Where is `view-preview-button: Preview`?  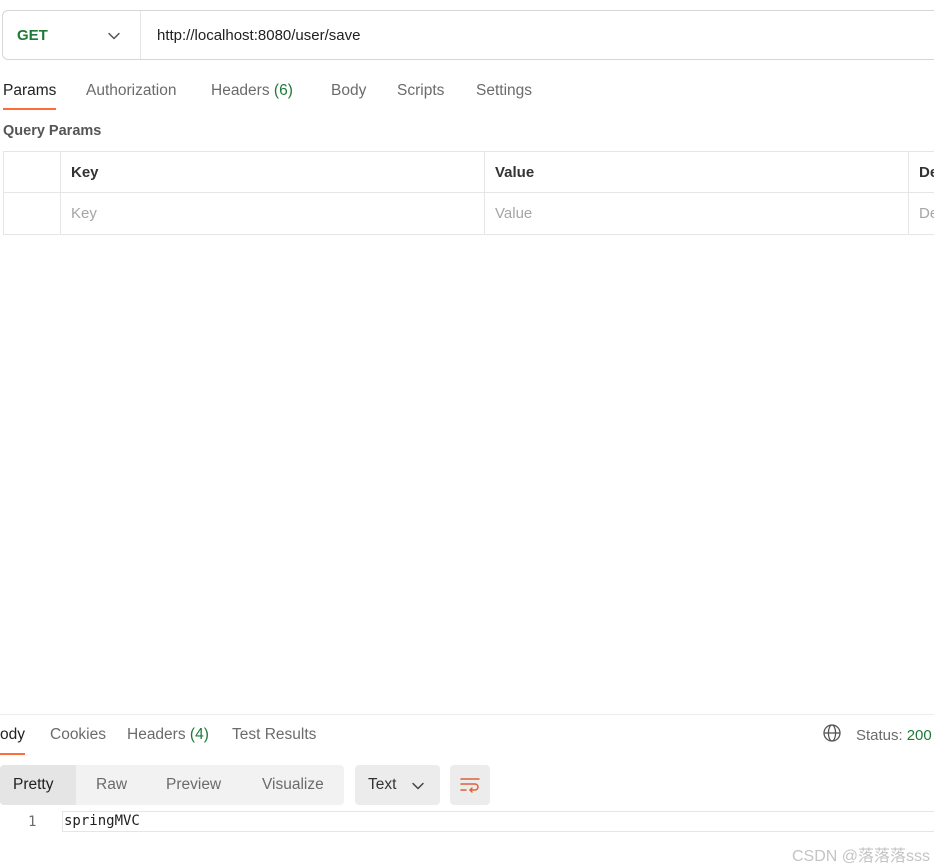 view-preview-button: Preview is located at coordinates (193, 785).